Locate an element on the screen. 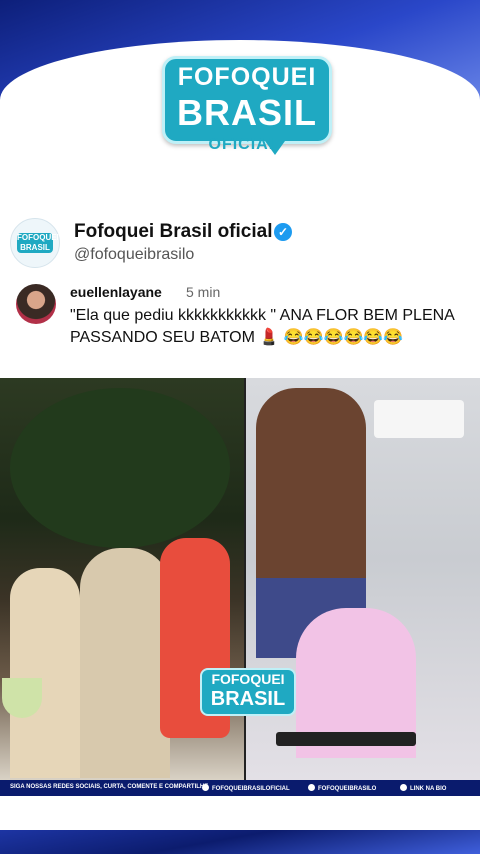  account-avatar: FOFOQUEI BRASIL is located at coordinates (35, 243).